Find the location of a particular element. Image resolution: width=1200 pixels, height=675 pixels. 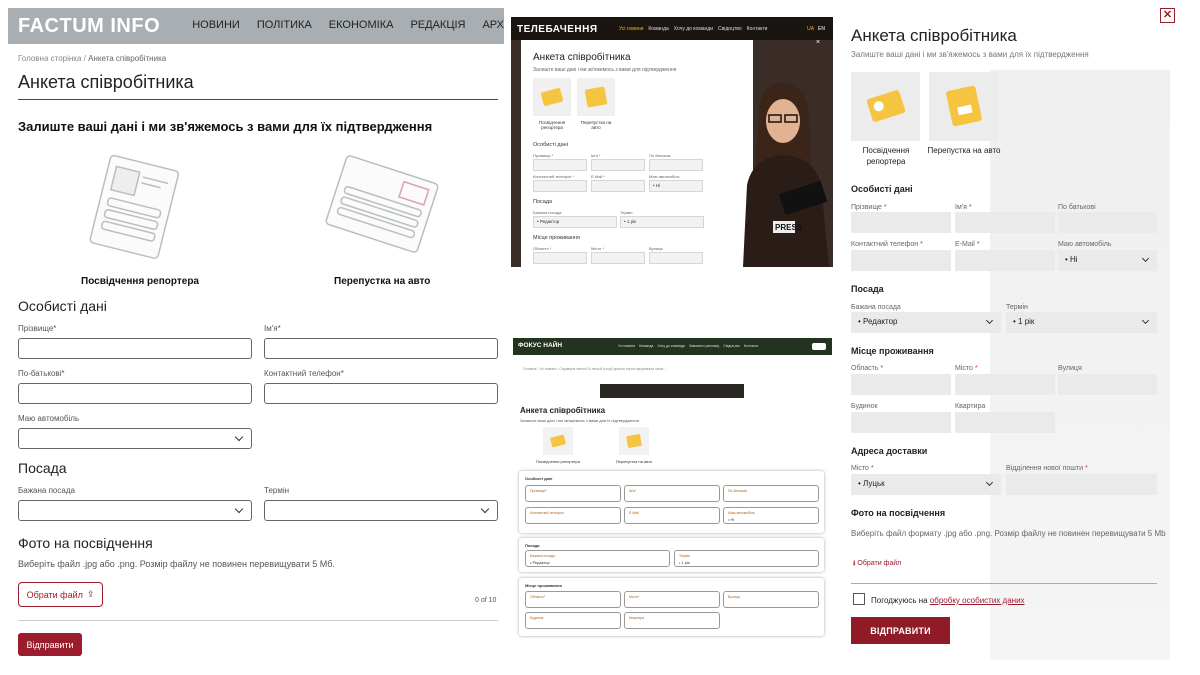

street-input: Вулиця is located at coordinates (771, 599).